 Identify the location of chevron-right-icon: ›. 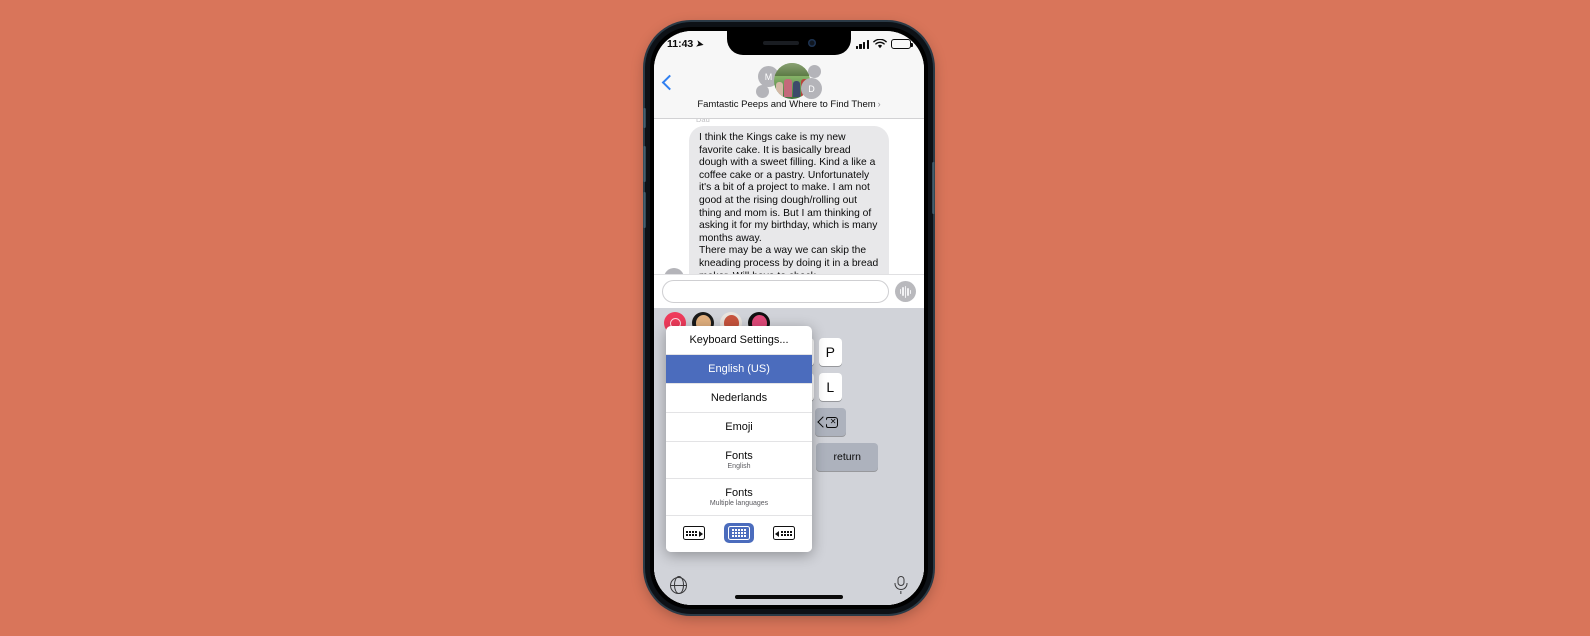
(879, 104).